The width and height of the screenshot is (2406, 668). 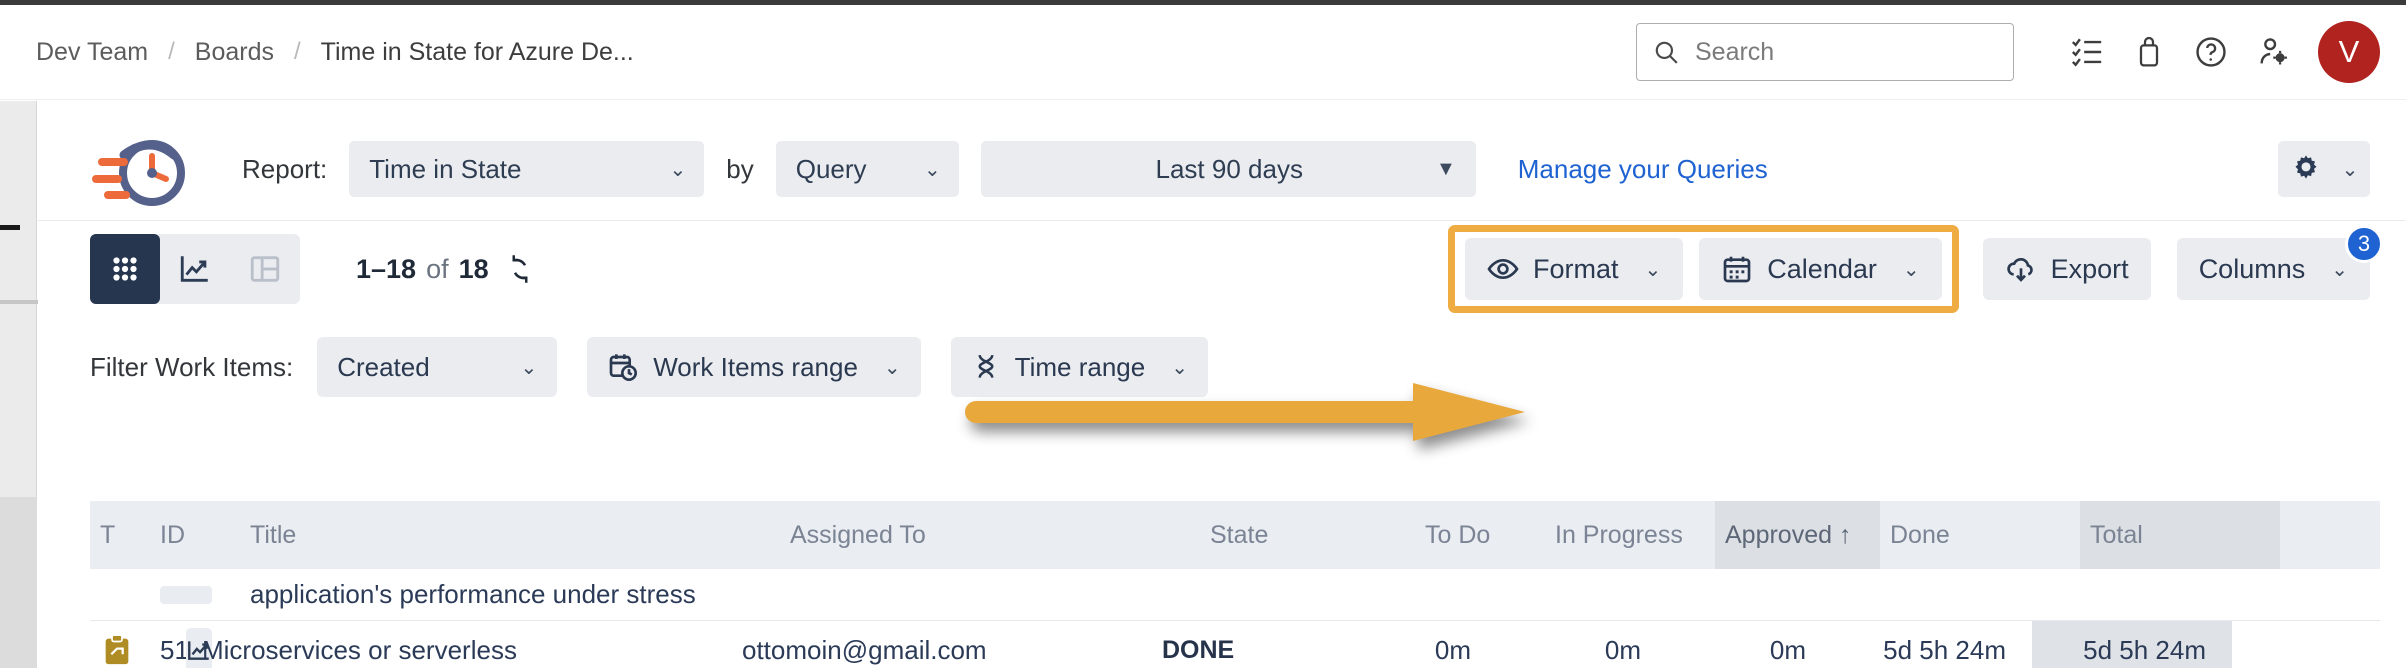 What do you see at coordinates (2306, 167) in the screenshot?
I see `gear-icon` at bounding box center [2306, 167].